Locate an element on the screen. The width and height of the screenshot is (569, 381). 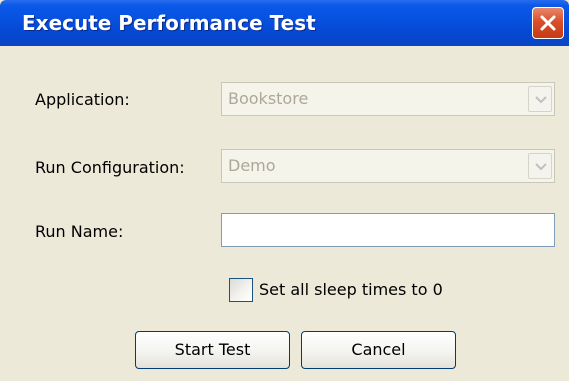
close-button is located at coordinates (548, 23).